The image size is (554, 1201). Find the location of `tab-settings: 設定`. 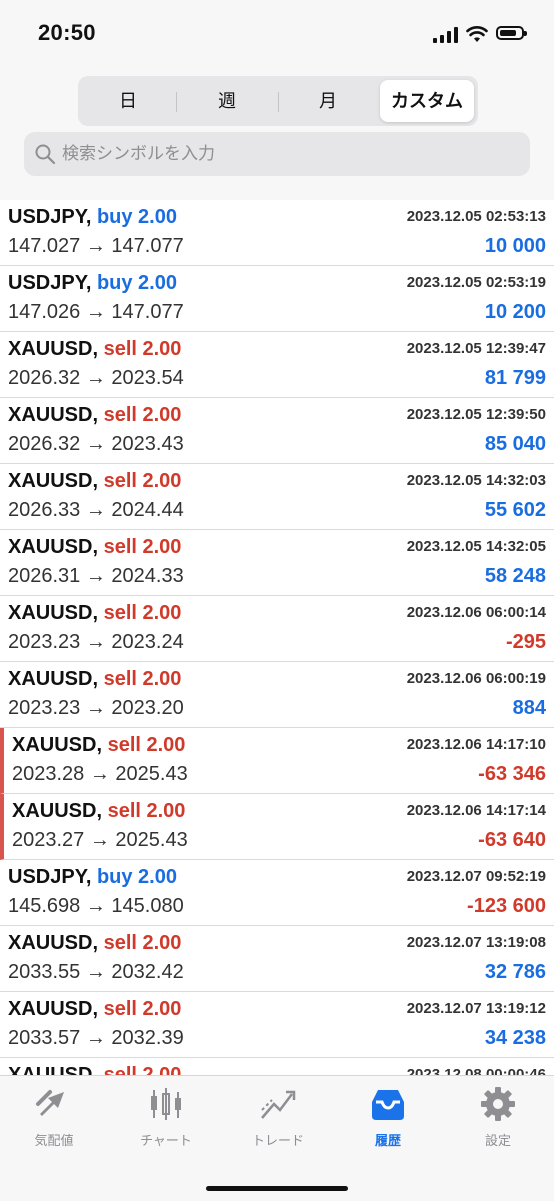

tab-settings: 設定 is located at coordinates (498, 1116).